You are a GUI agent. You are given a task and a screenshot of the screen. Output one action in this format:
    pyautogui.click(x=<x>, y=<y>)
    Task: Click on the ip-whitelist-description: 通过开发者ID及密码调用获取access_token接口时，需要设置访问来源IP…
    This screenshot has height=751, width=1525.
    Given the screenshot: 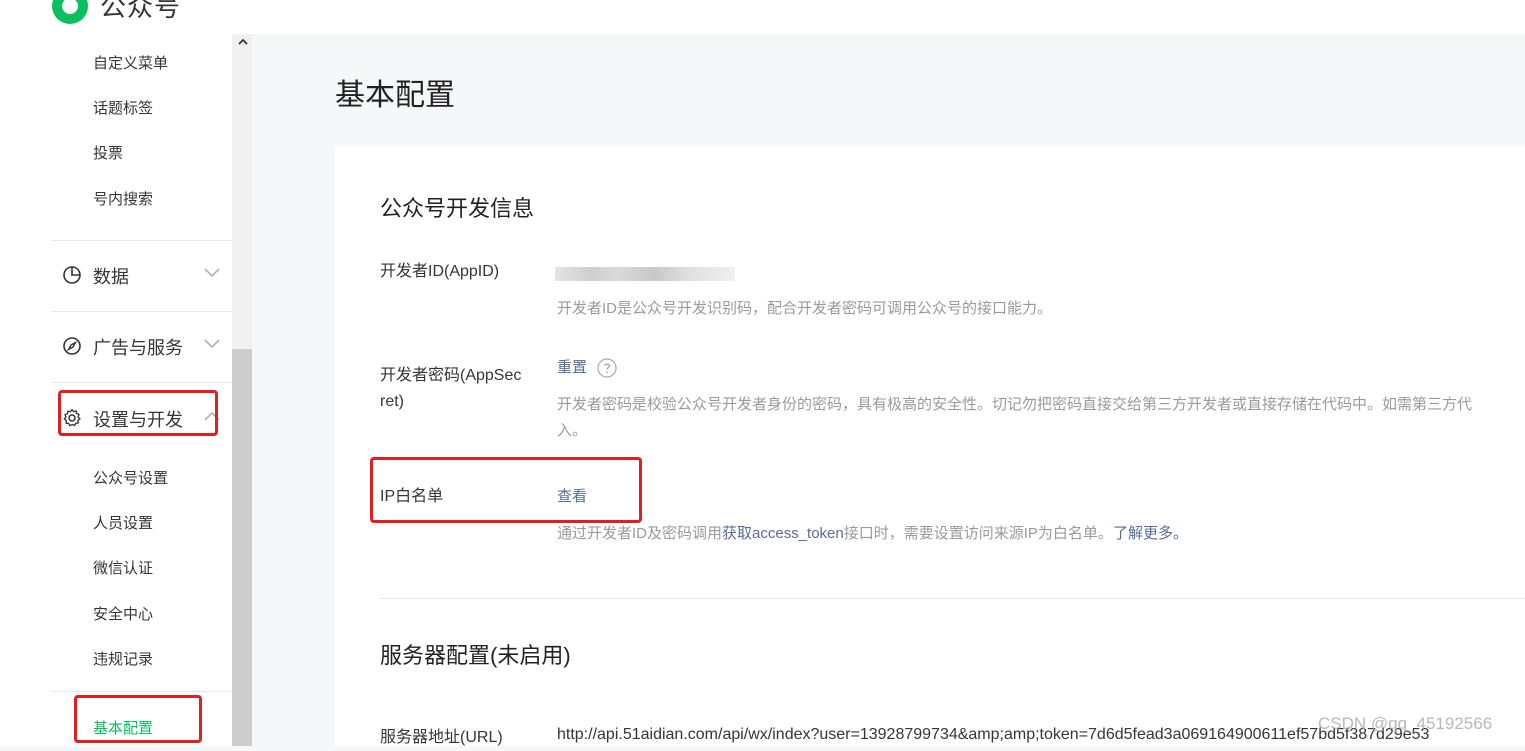 What is the action you would take?
    pyautogui.click(x=872, y=534)
    